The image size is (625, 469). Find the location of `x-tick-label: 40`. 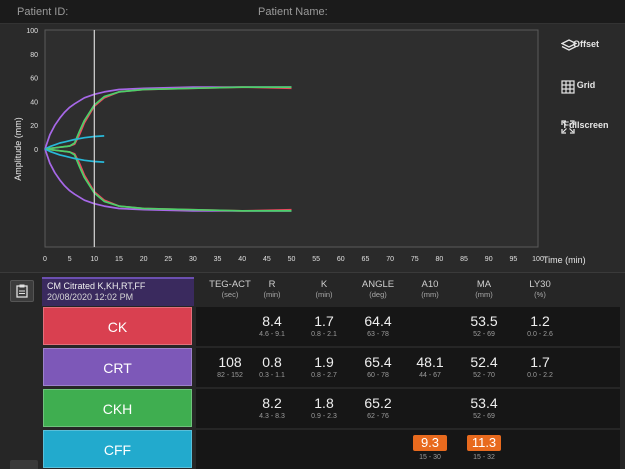

x-tick-label: 40 is located at coordinates (242, 259).